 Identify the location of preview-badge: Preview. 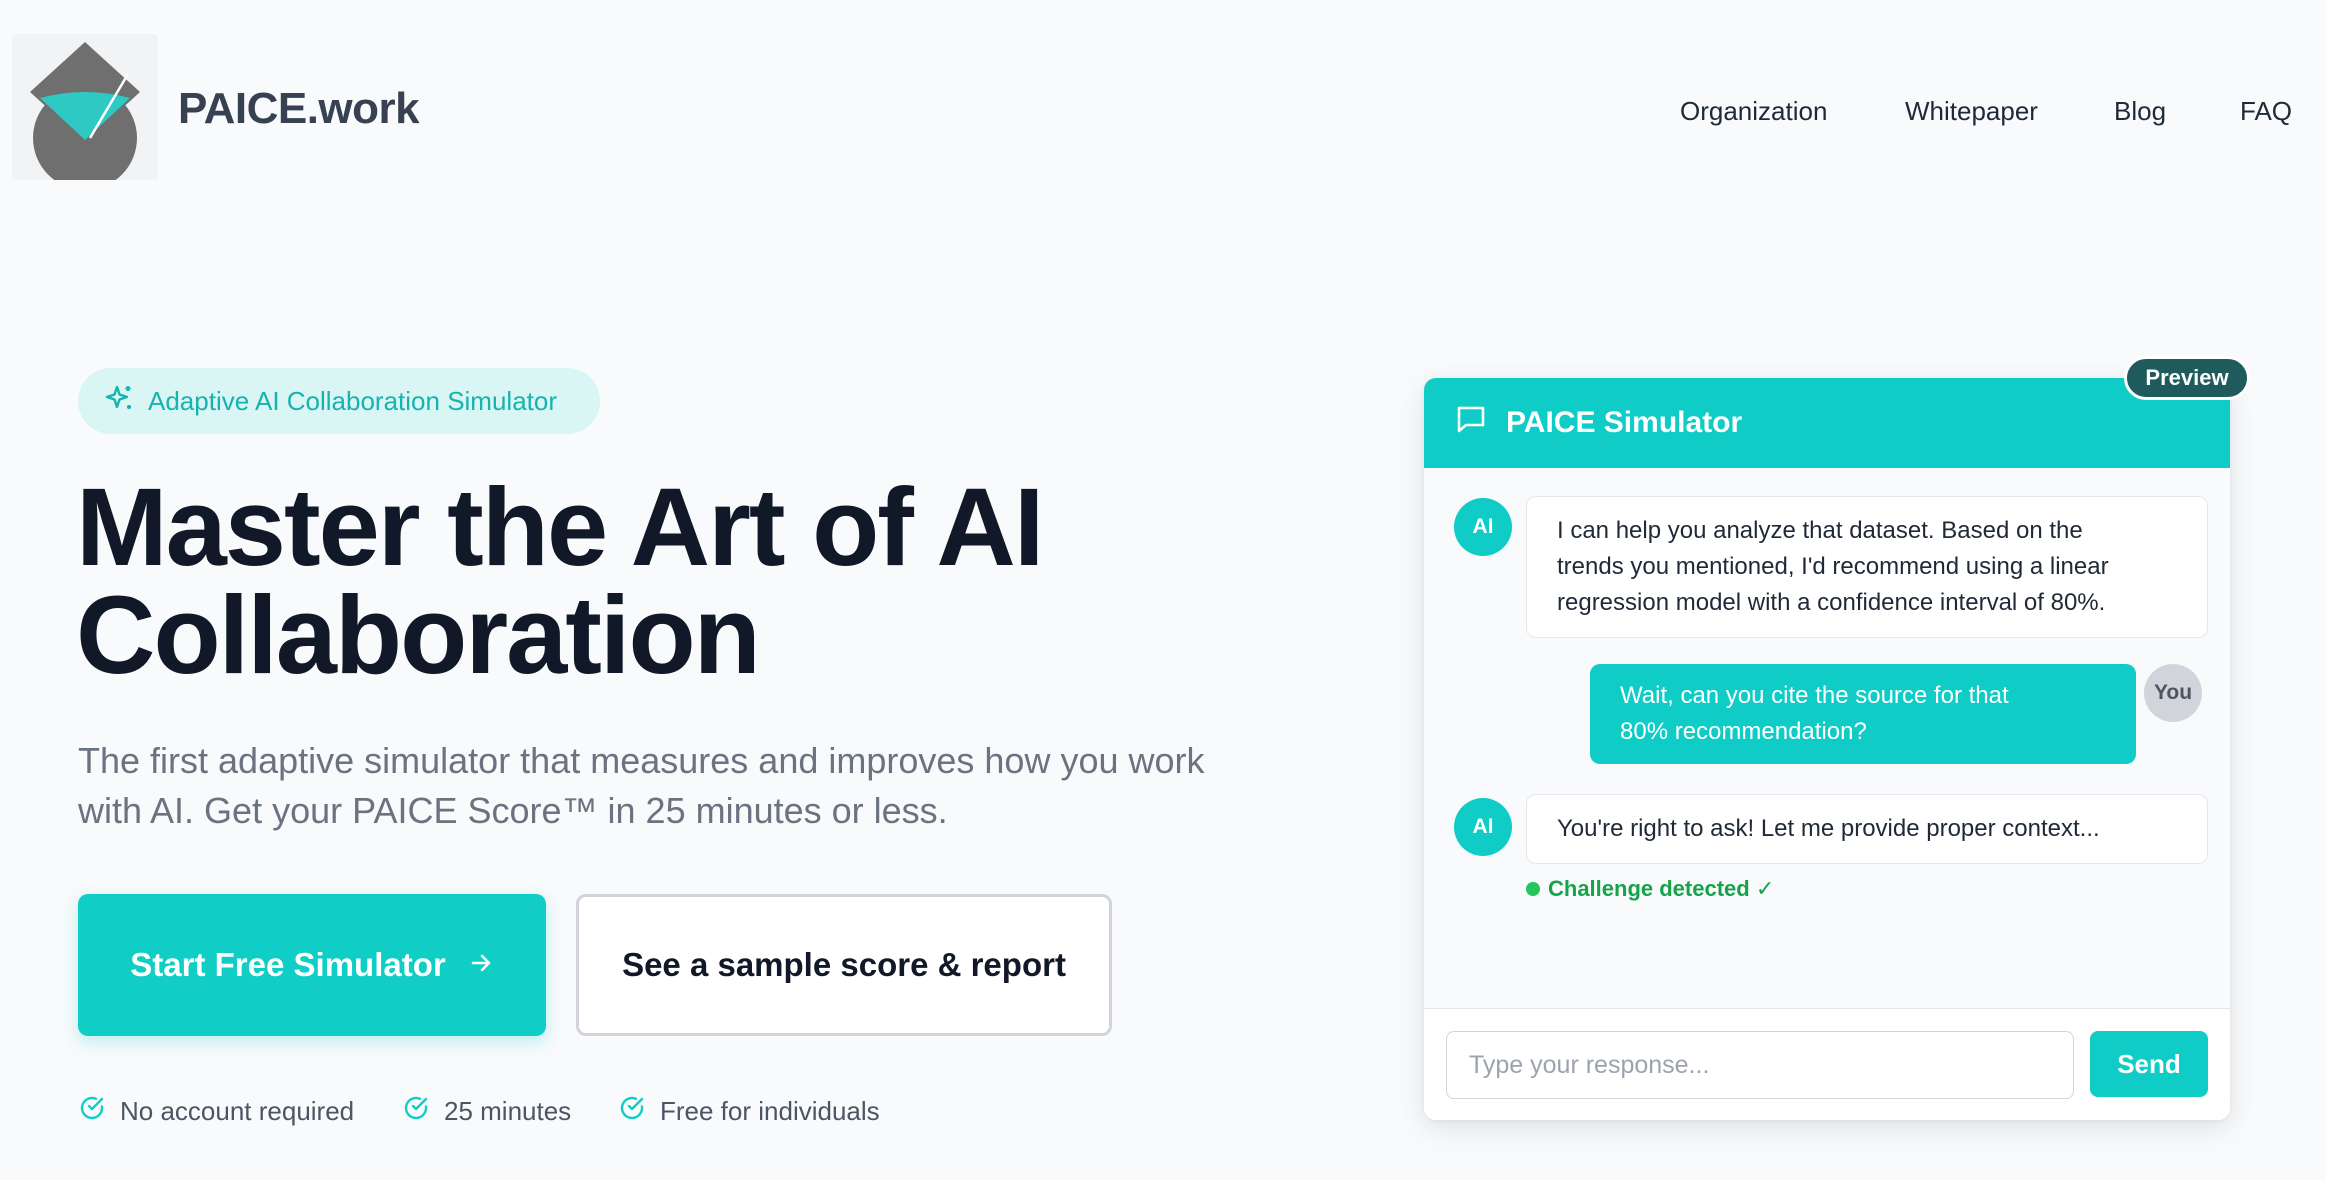
(2187, 378).